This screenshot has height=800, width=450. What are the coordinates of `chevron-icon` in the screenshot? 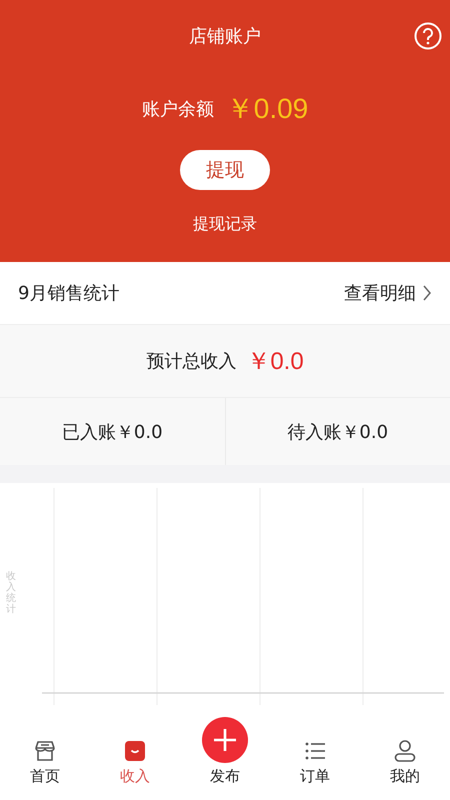 It's located at (427, 293).